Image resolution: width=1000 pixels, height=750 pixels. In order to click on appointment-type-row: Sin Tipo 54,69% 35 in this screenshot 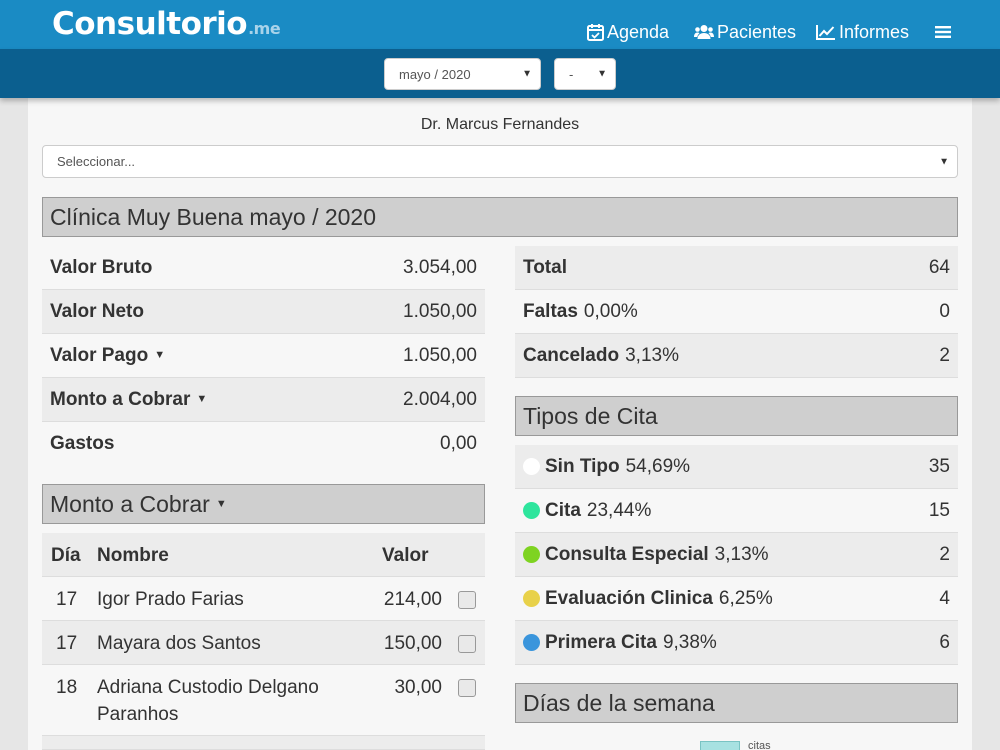, I will do `click(736, 467)`.